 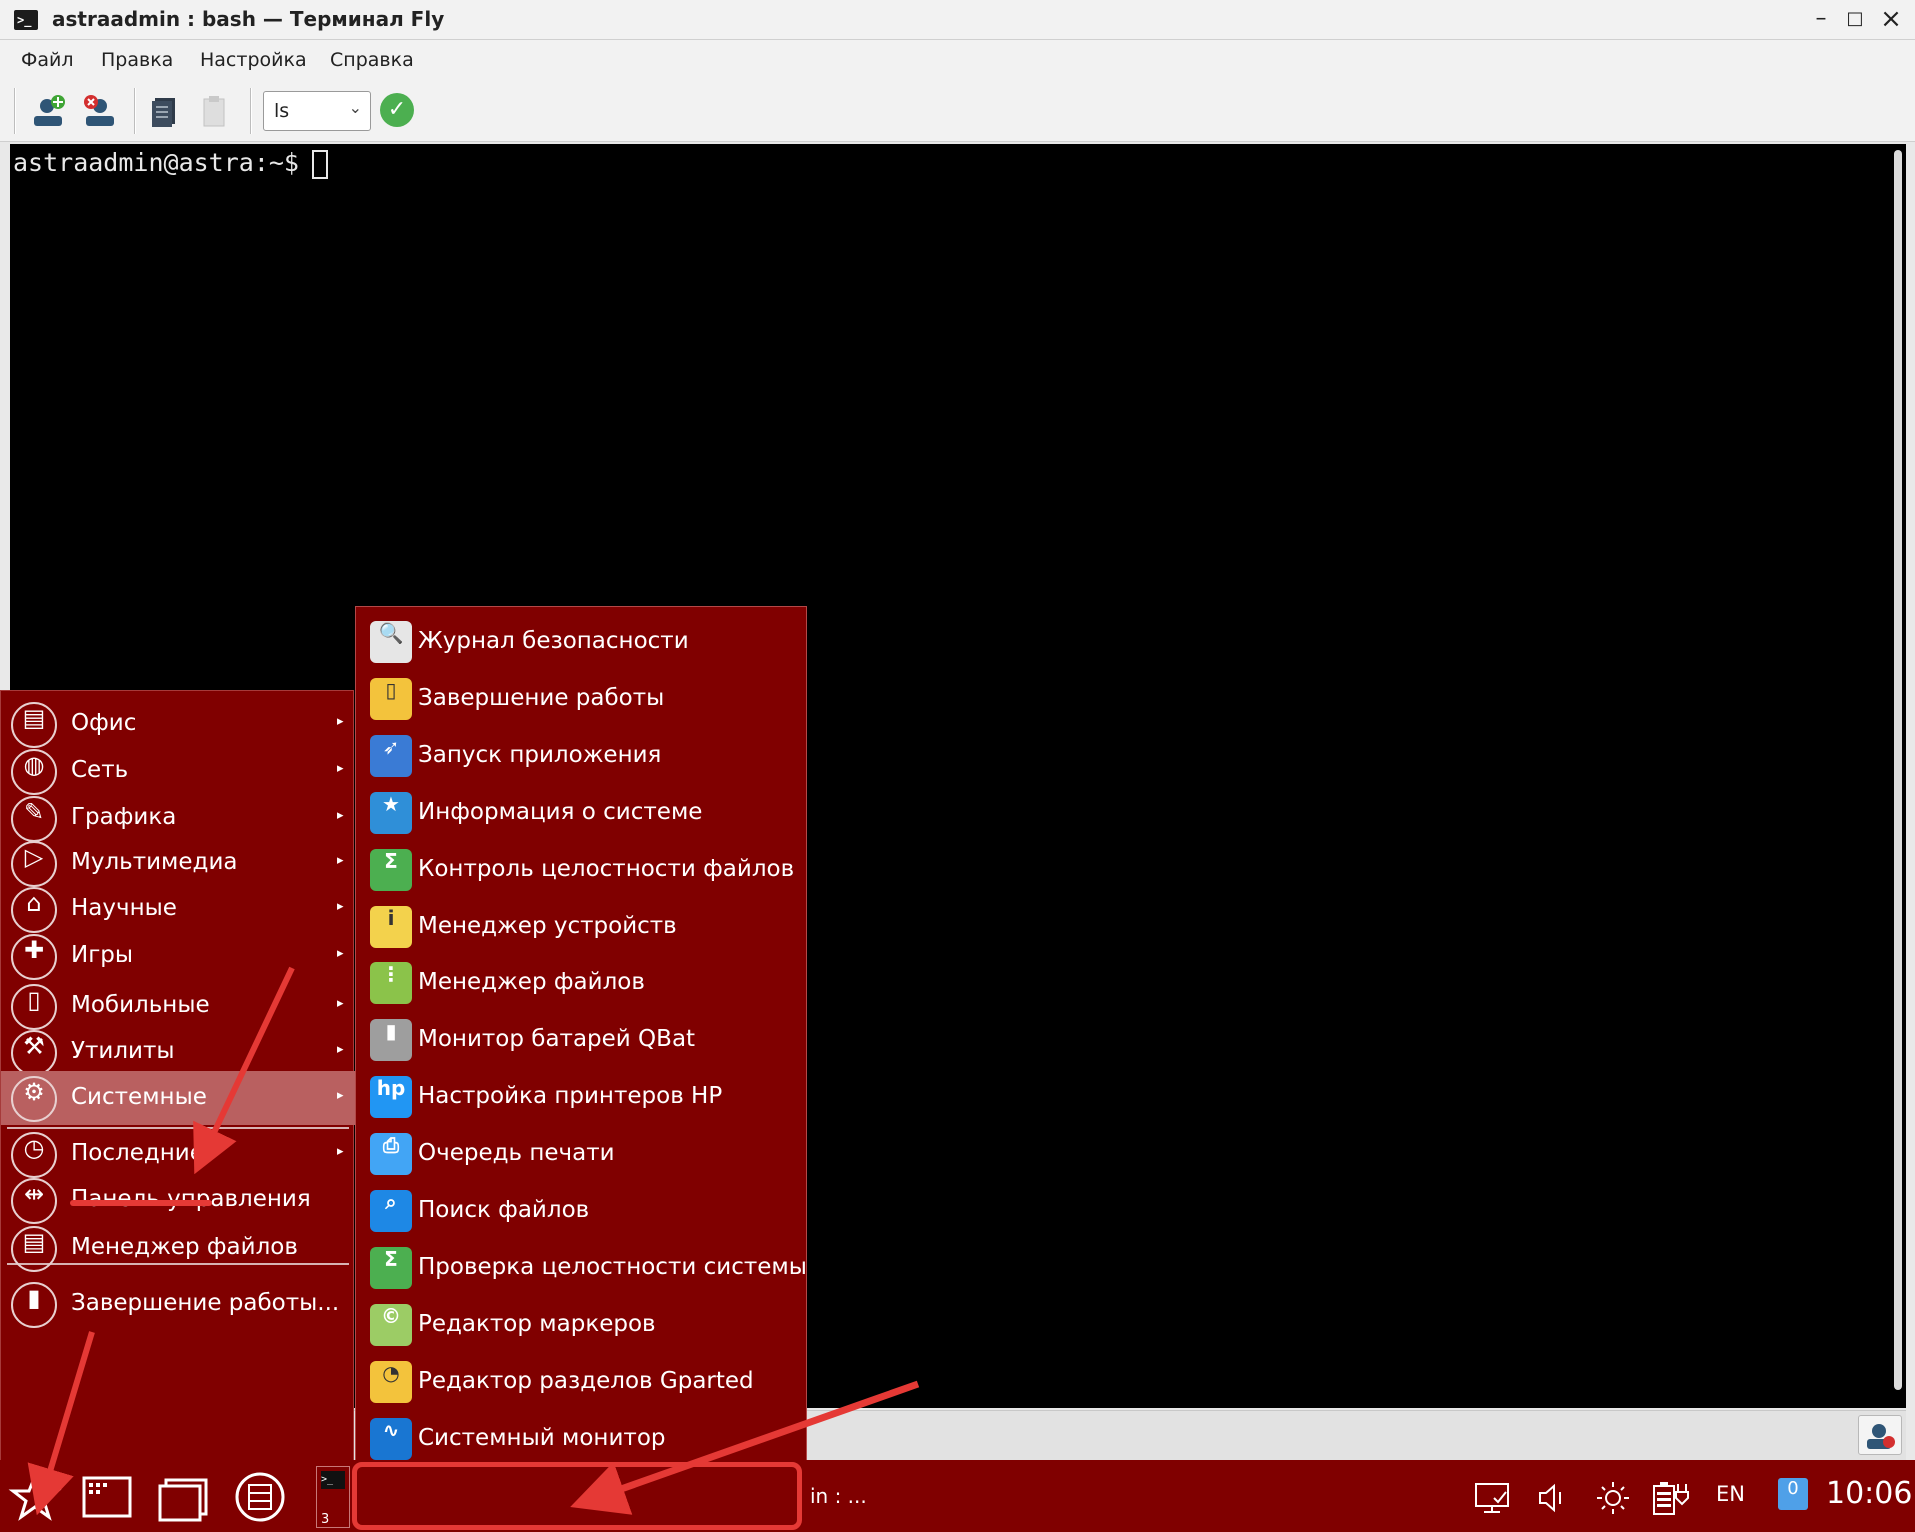 What do you see at coordinates (391, 1381) in the screenshot?
I see `disk-icon: ◔` at bounding box center [391, 1381].